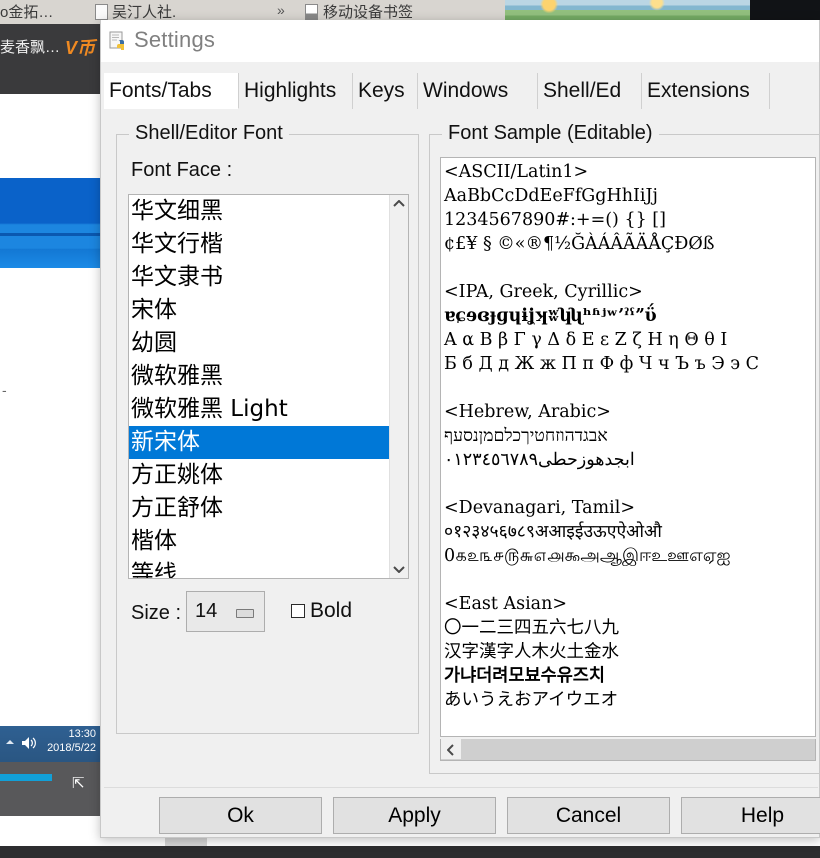  What do you see at coordinates (553, 532) in the screenshot?
I see `font-sample-line: ०१२३४५६७८९अआइईउऊएऐओऔ` at bounding box center [553, 532].